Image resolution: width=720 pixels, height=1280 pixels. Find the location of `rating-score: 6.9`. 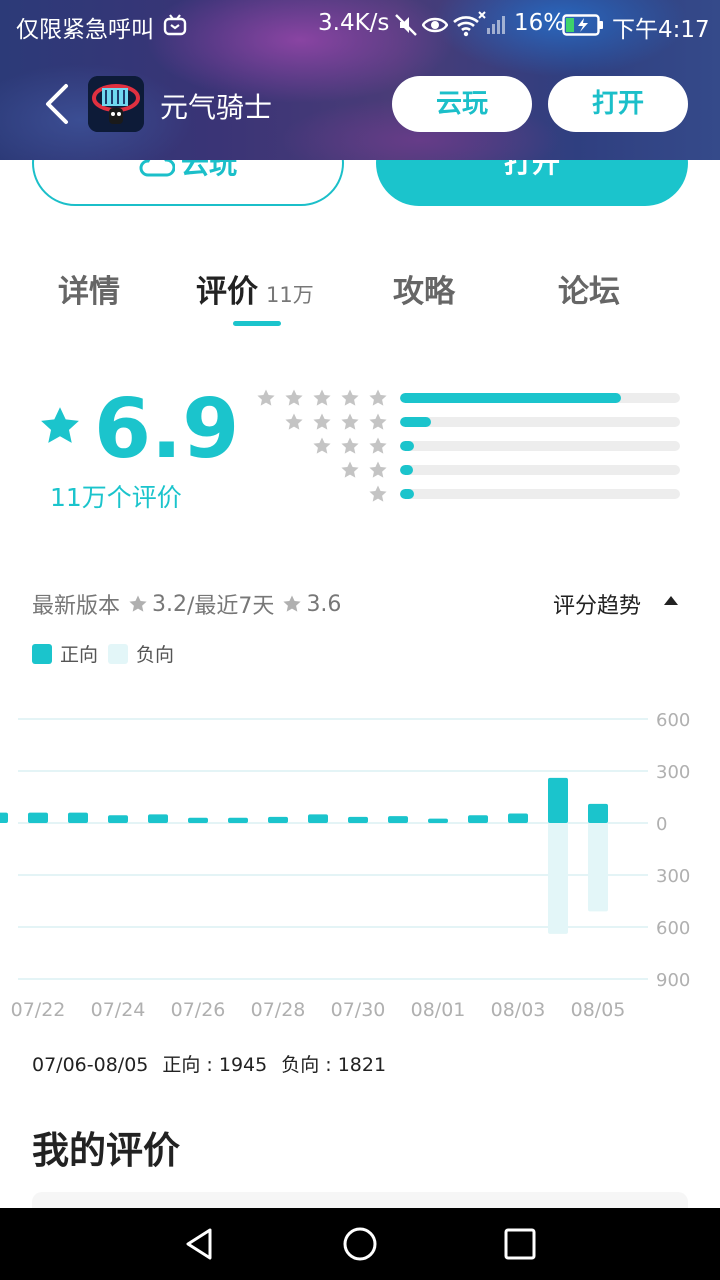

rating-score: 6.9 is located at coordinates (167, 429).